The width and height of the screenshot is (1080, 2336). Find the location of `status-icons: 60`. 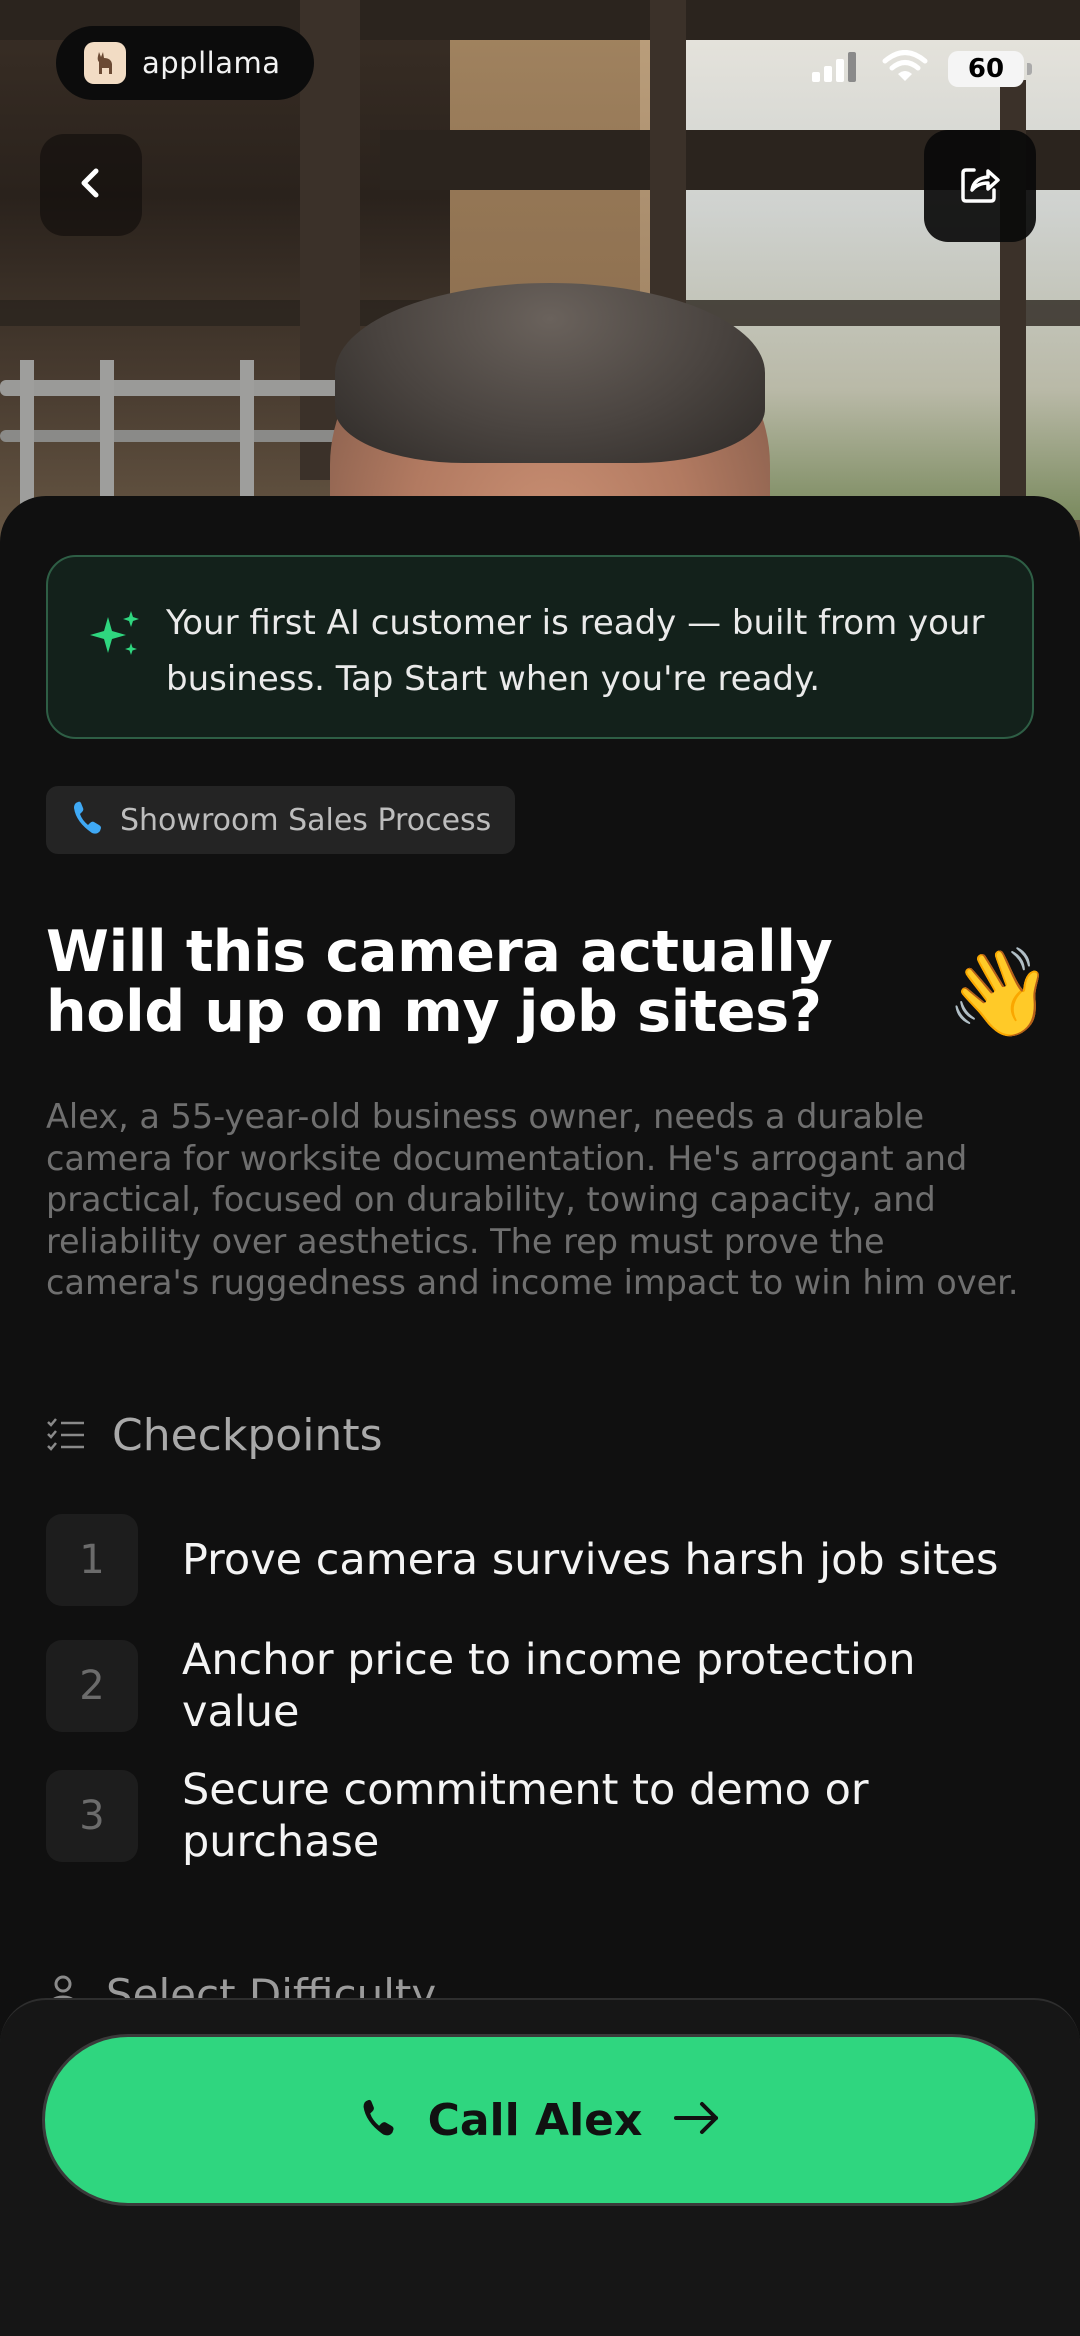

status-icons: 60 is located at coordinates (921, 69).